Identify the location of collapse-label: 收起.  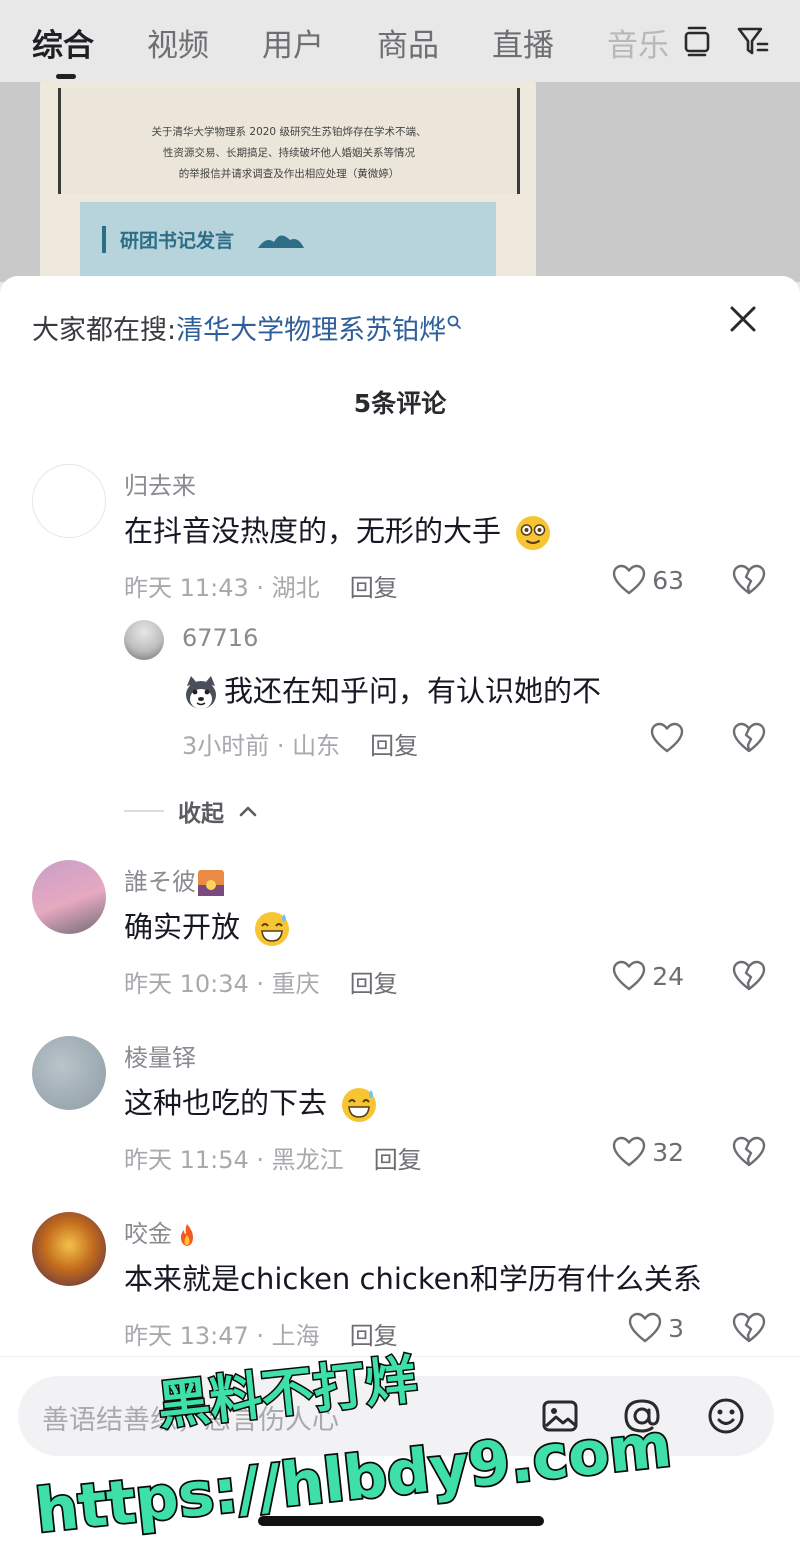
(201, 814).